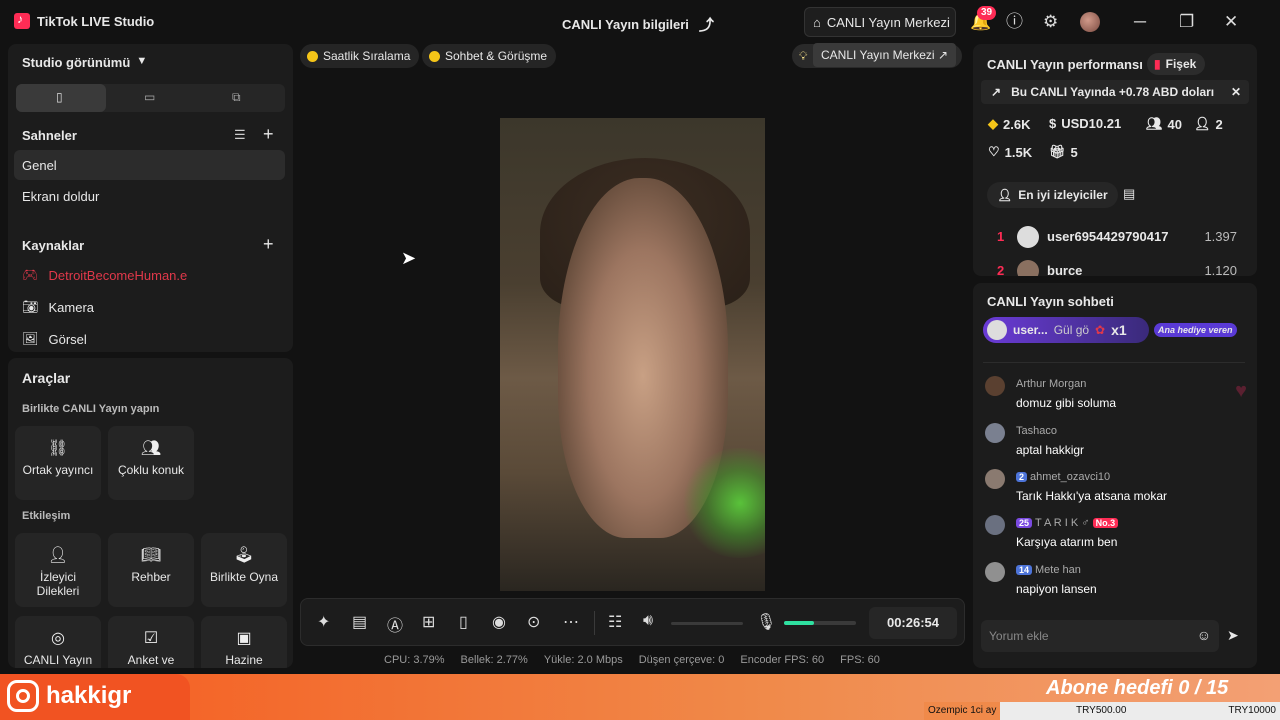  Describe the element at coordinates (1108, 236) in the screenshot. I see `viewer-name: user6954429790417` at that location.